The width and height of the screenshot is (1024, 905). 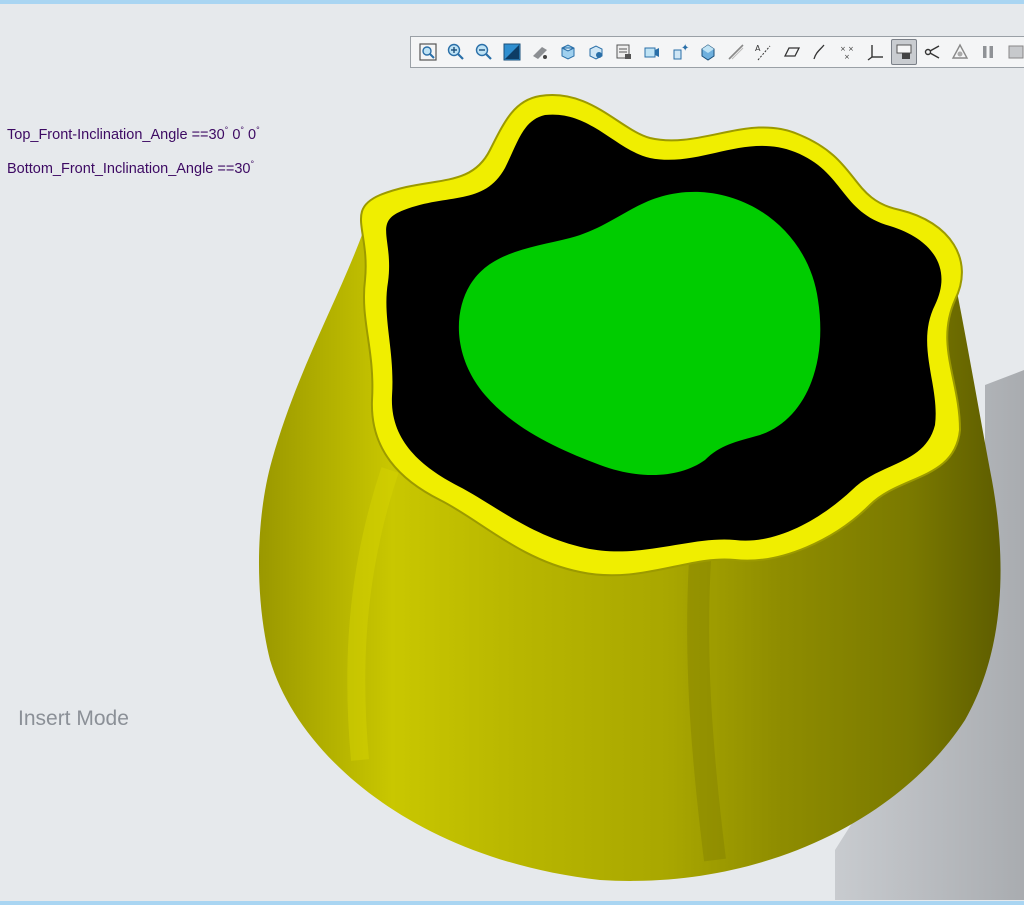 I want to click on datum-planes-icon, so click(x=792, y=52).